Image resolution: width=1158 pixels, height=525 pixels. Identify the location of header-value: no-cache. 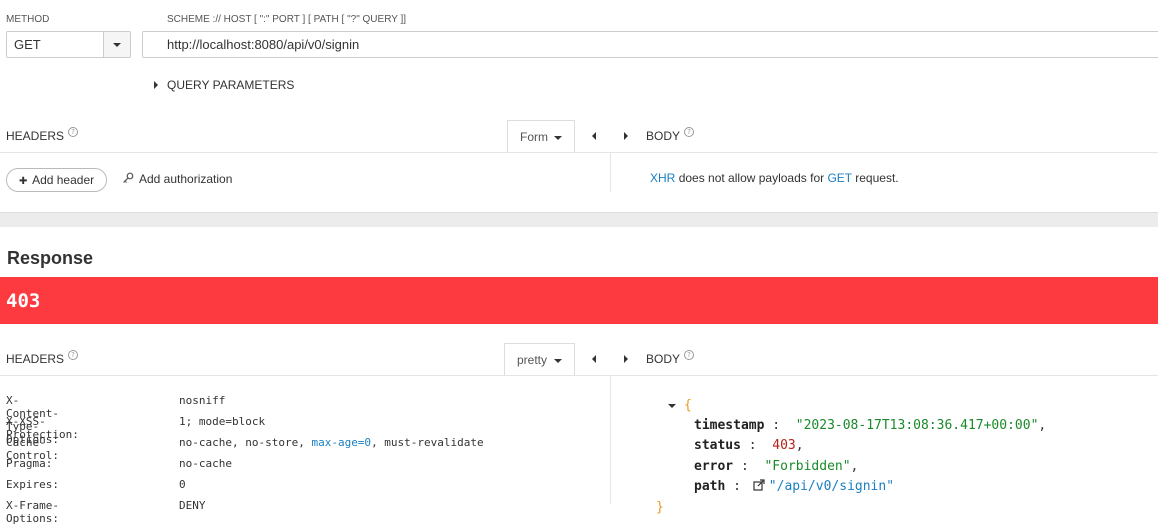
(205, 463).